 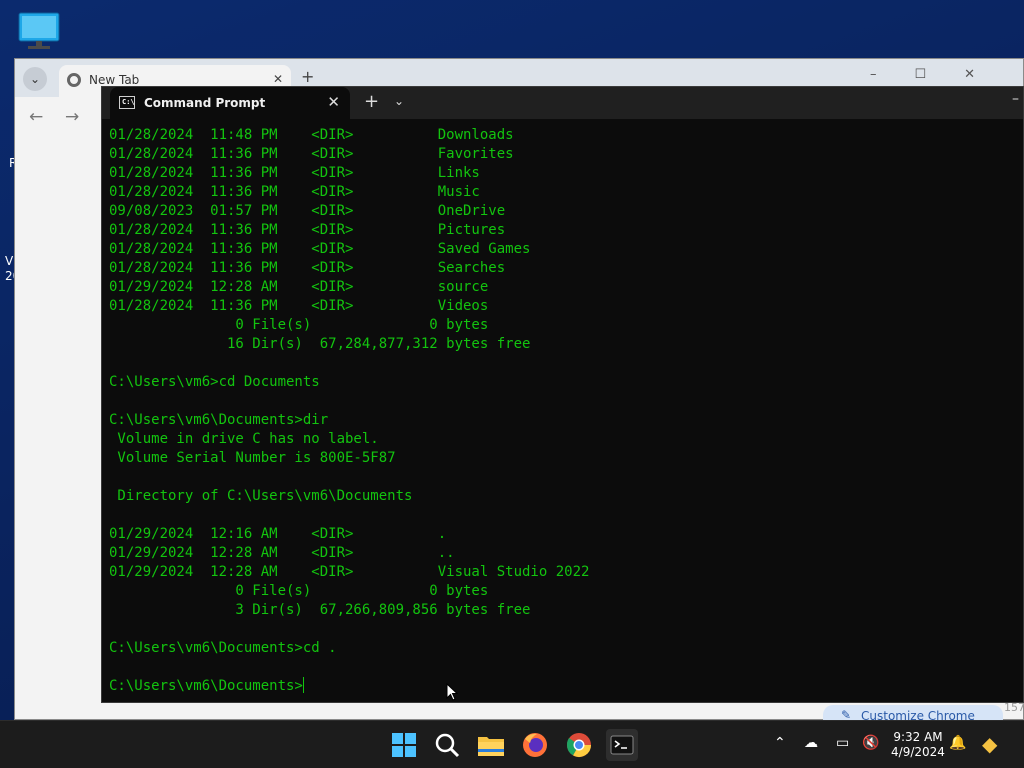 I want to click on start-icon, so click(x=404, y=745).